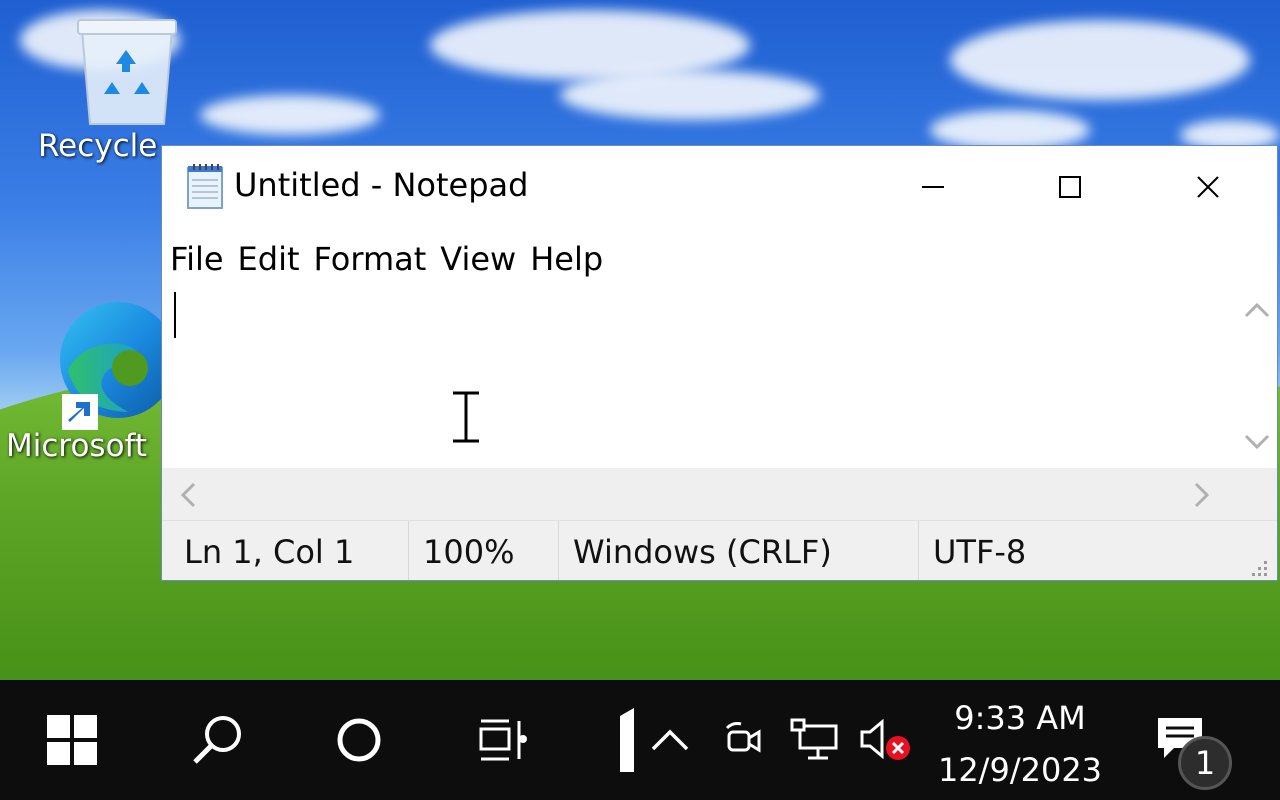 The image size is (1280, 800). I want to click on close-button, so click(1208, 187).